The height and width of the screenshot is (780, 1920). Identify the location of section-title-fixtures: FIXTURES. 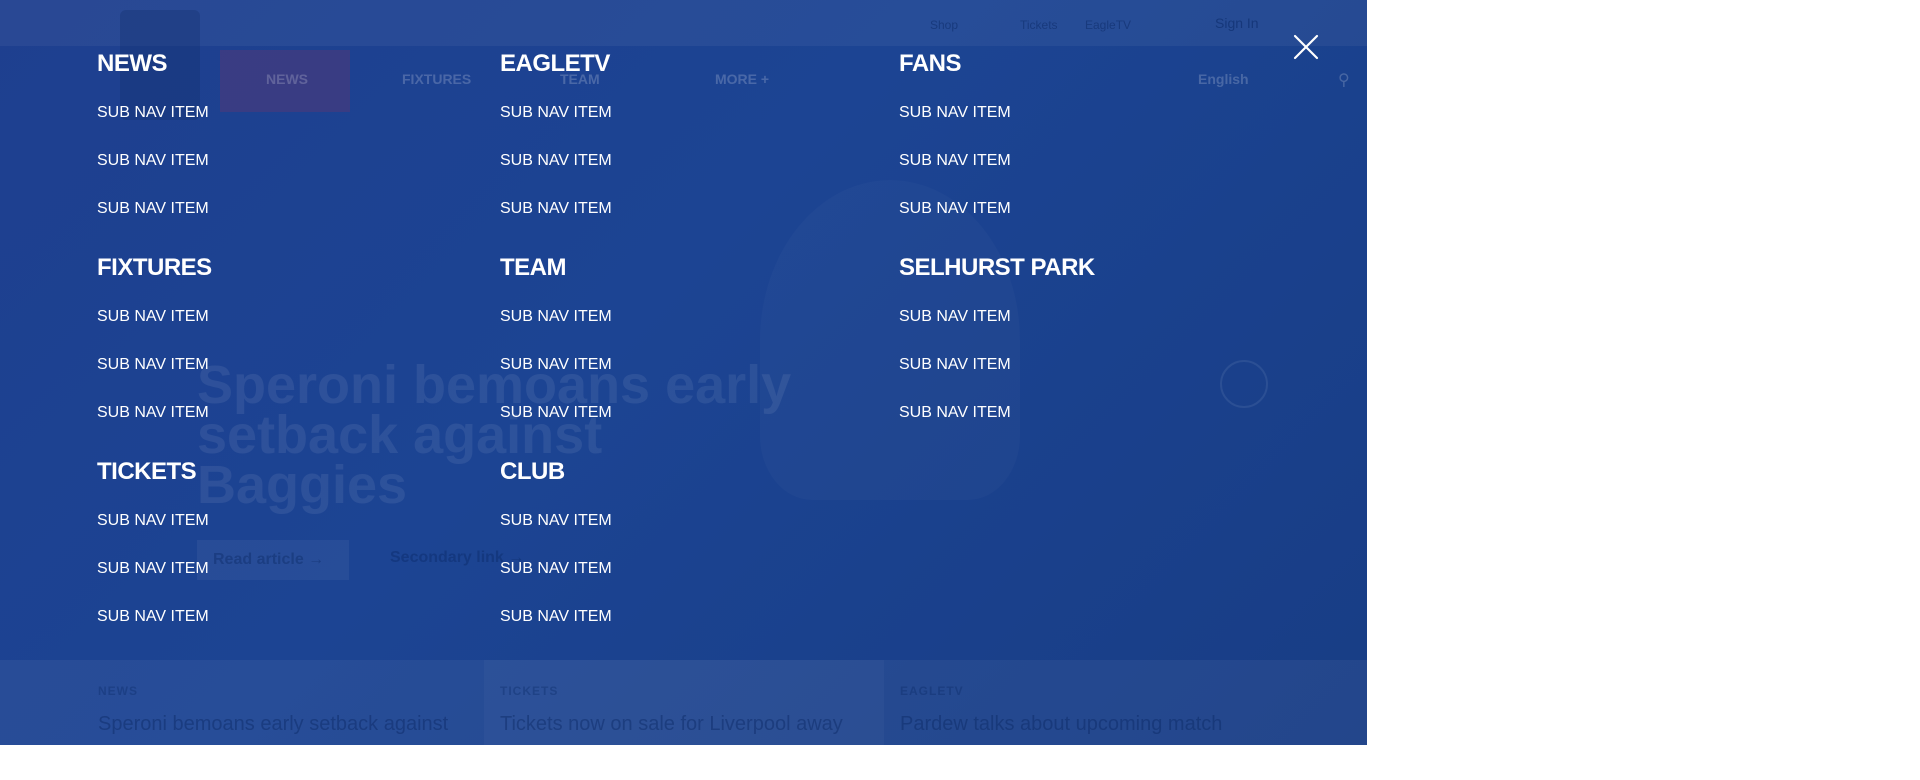
(154, 267).